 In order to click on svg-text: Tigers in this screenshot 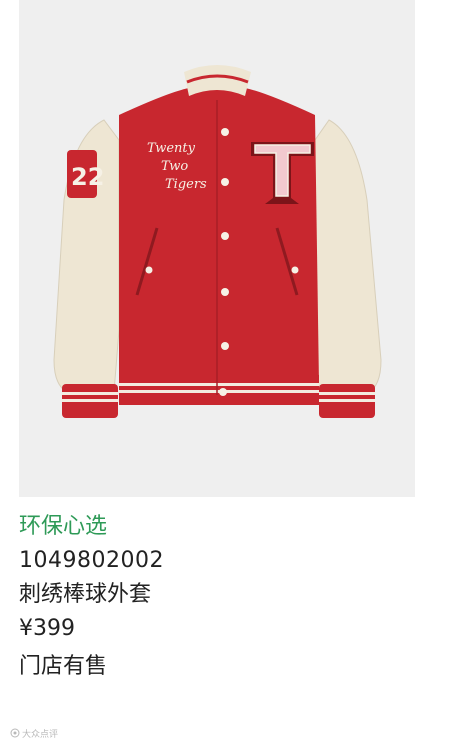, I will do `click(186, 184)`.